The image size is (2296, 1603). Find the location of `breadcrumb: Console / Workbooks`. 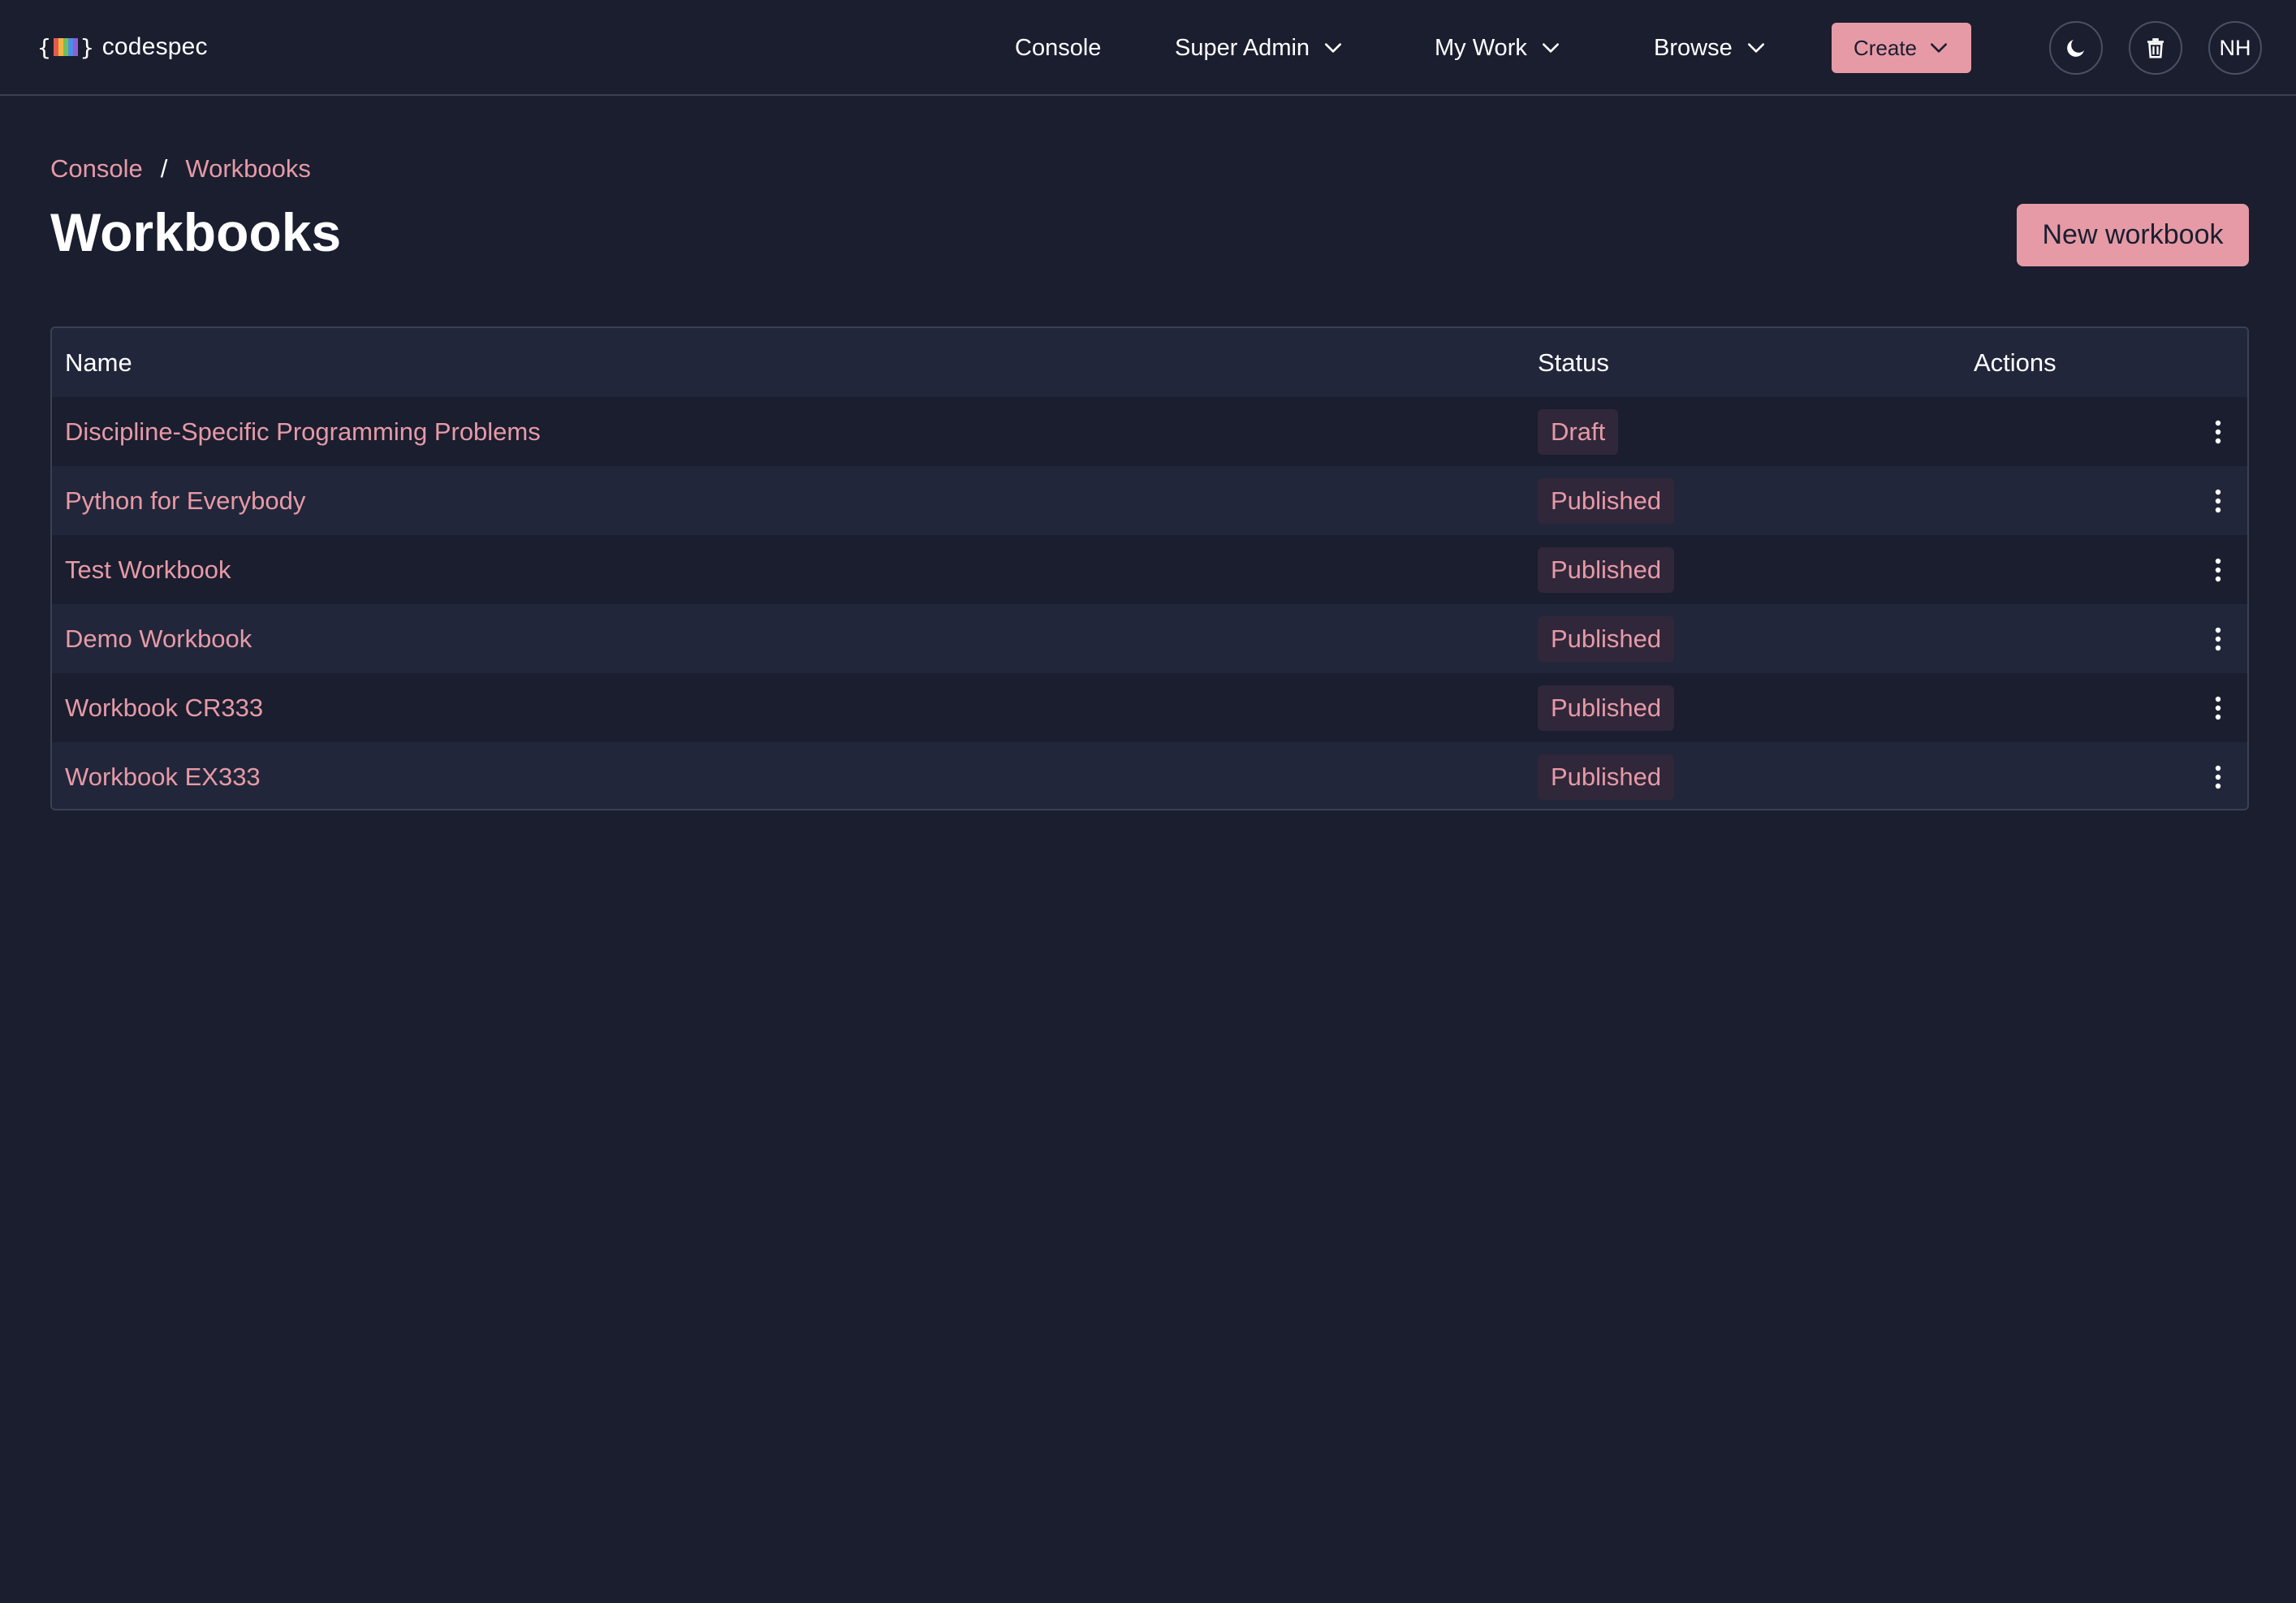

breadcrumb: Console / Workbooks is located at coordinates (180, 169).